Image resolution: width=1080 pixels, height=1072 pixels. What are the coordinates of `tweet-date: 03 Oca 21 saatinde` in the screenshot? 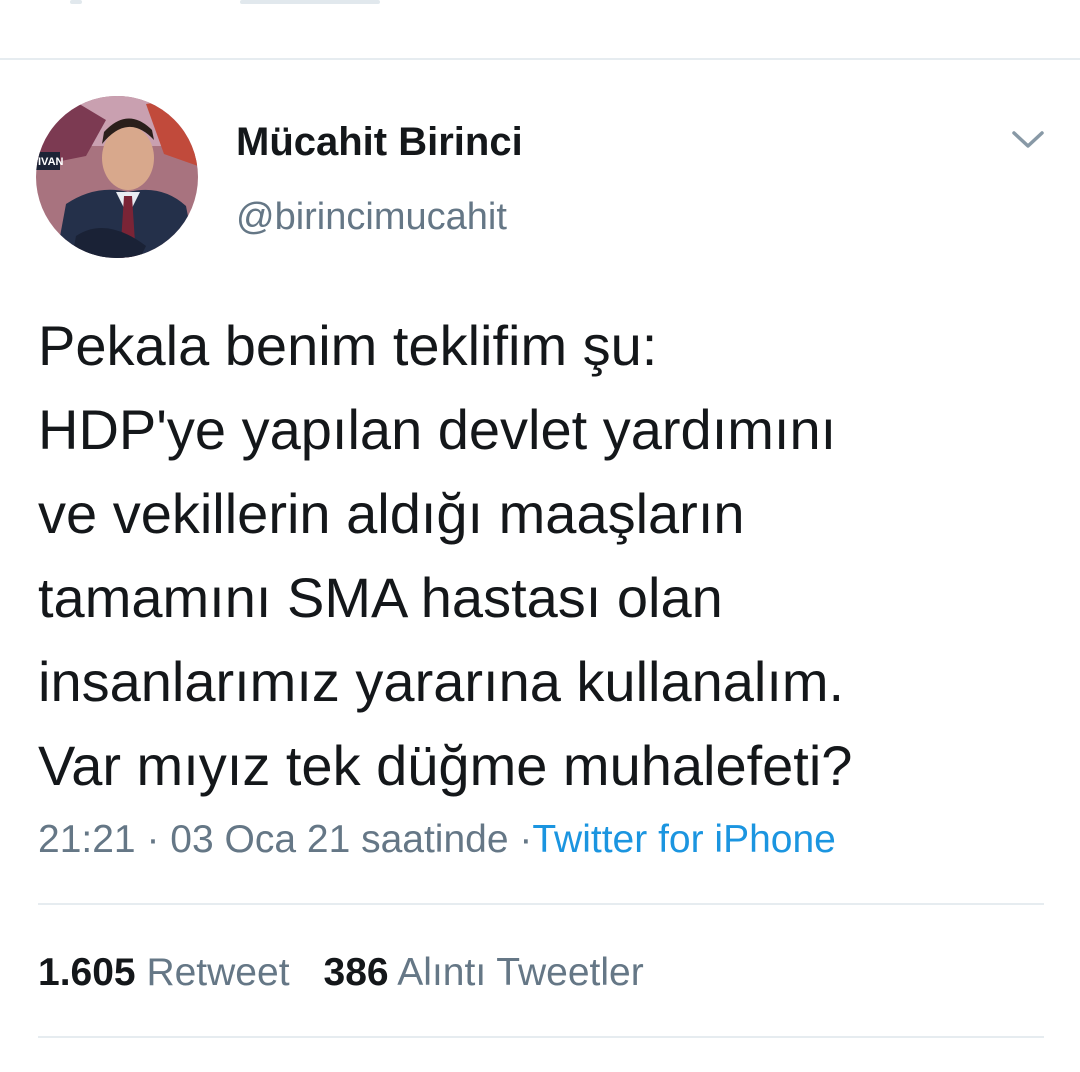 It's located at (339, 839).